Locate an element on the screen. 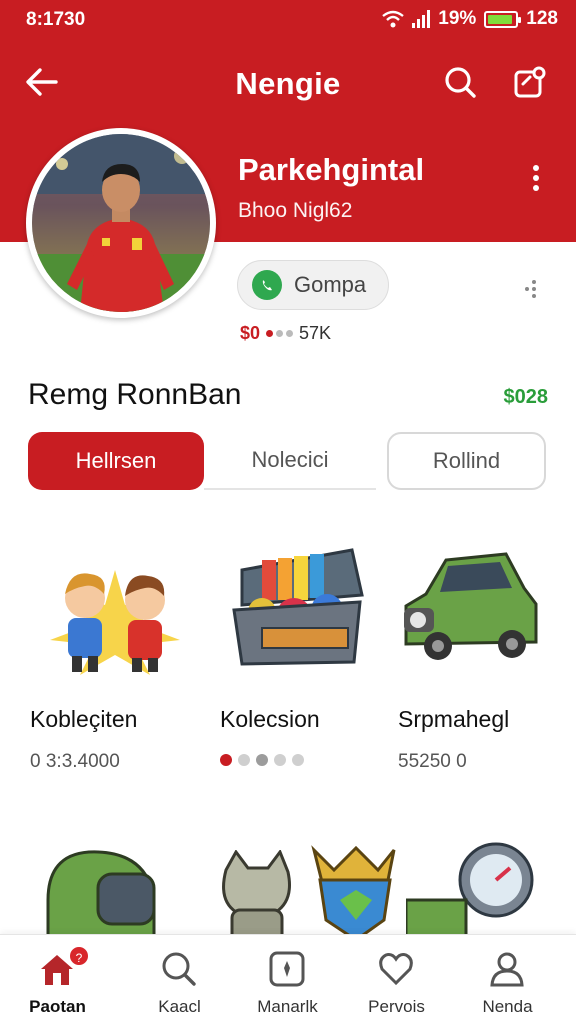  player-photo is located at coordinates (121, 223).